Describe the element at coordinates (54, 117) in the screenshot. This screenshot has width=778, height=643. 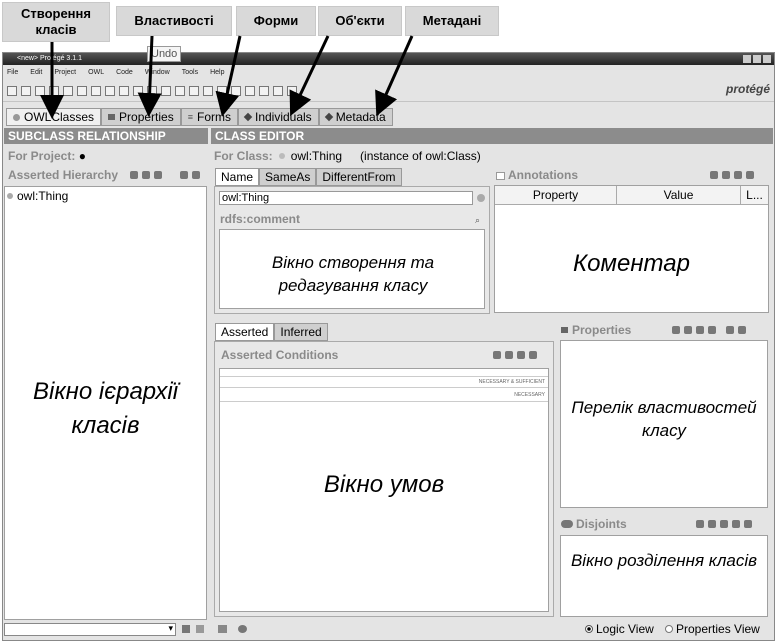
I see `tab-owlclasses: OWLClasses` at that location.